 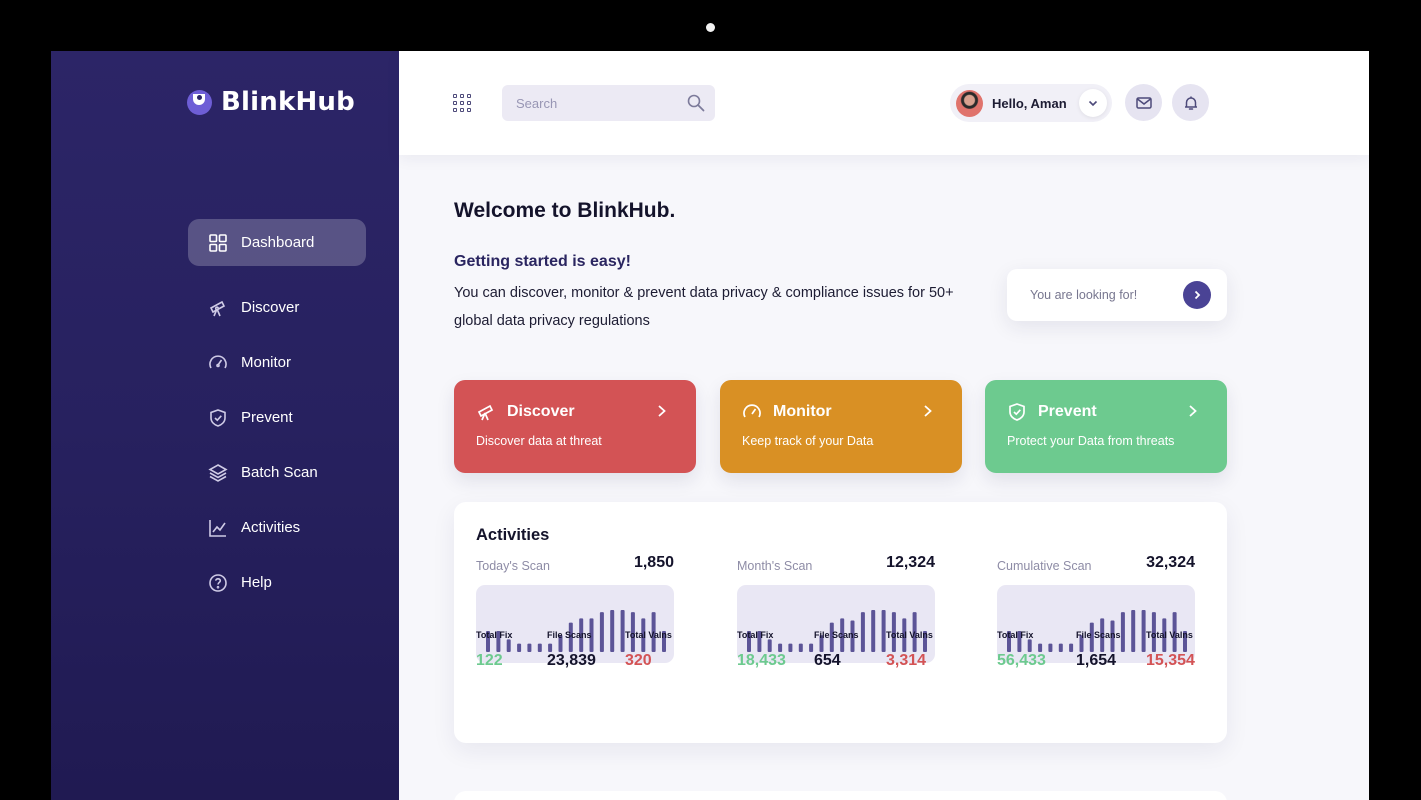 What do you see at coordinates (840, 795) in the screenshot?
I see `next-panel` at bounding box center [840, 795].